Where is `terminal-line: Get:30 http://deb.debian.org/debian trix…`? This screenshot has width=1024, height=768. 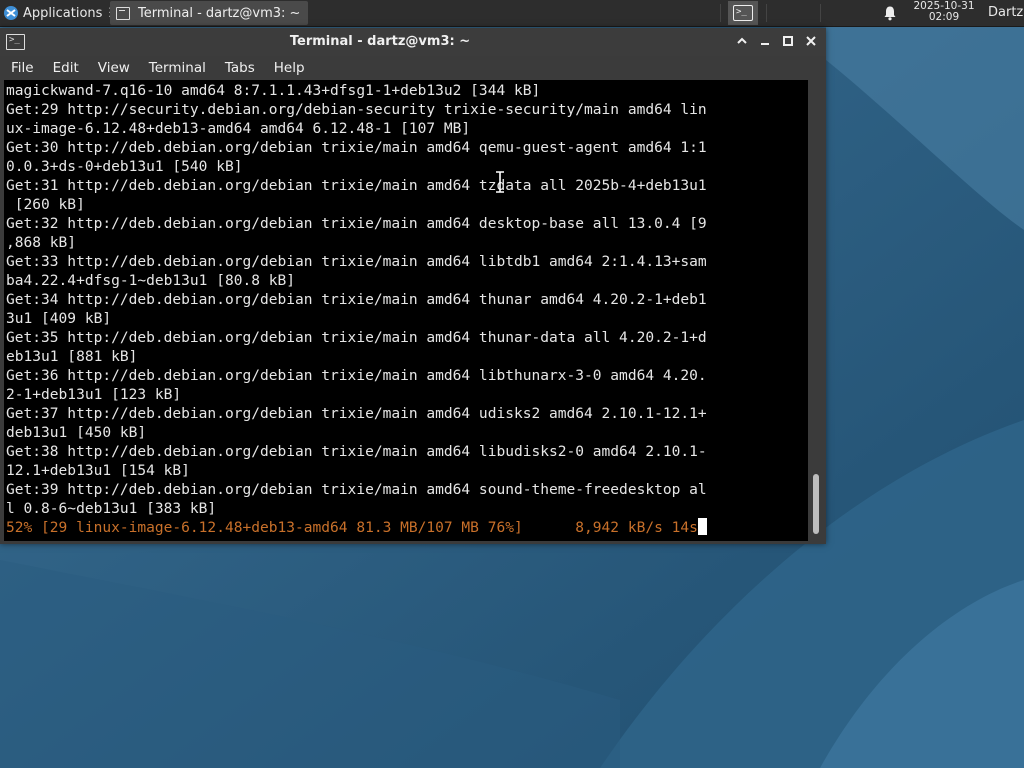 terminal-line: Get:30 http://deb.debian.org/debian trix… is located at coordinates (356, 147).